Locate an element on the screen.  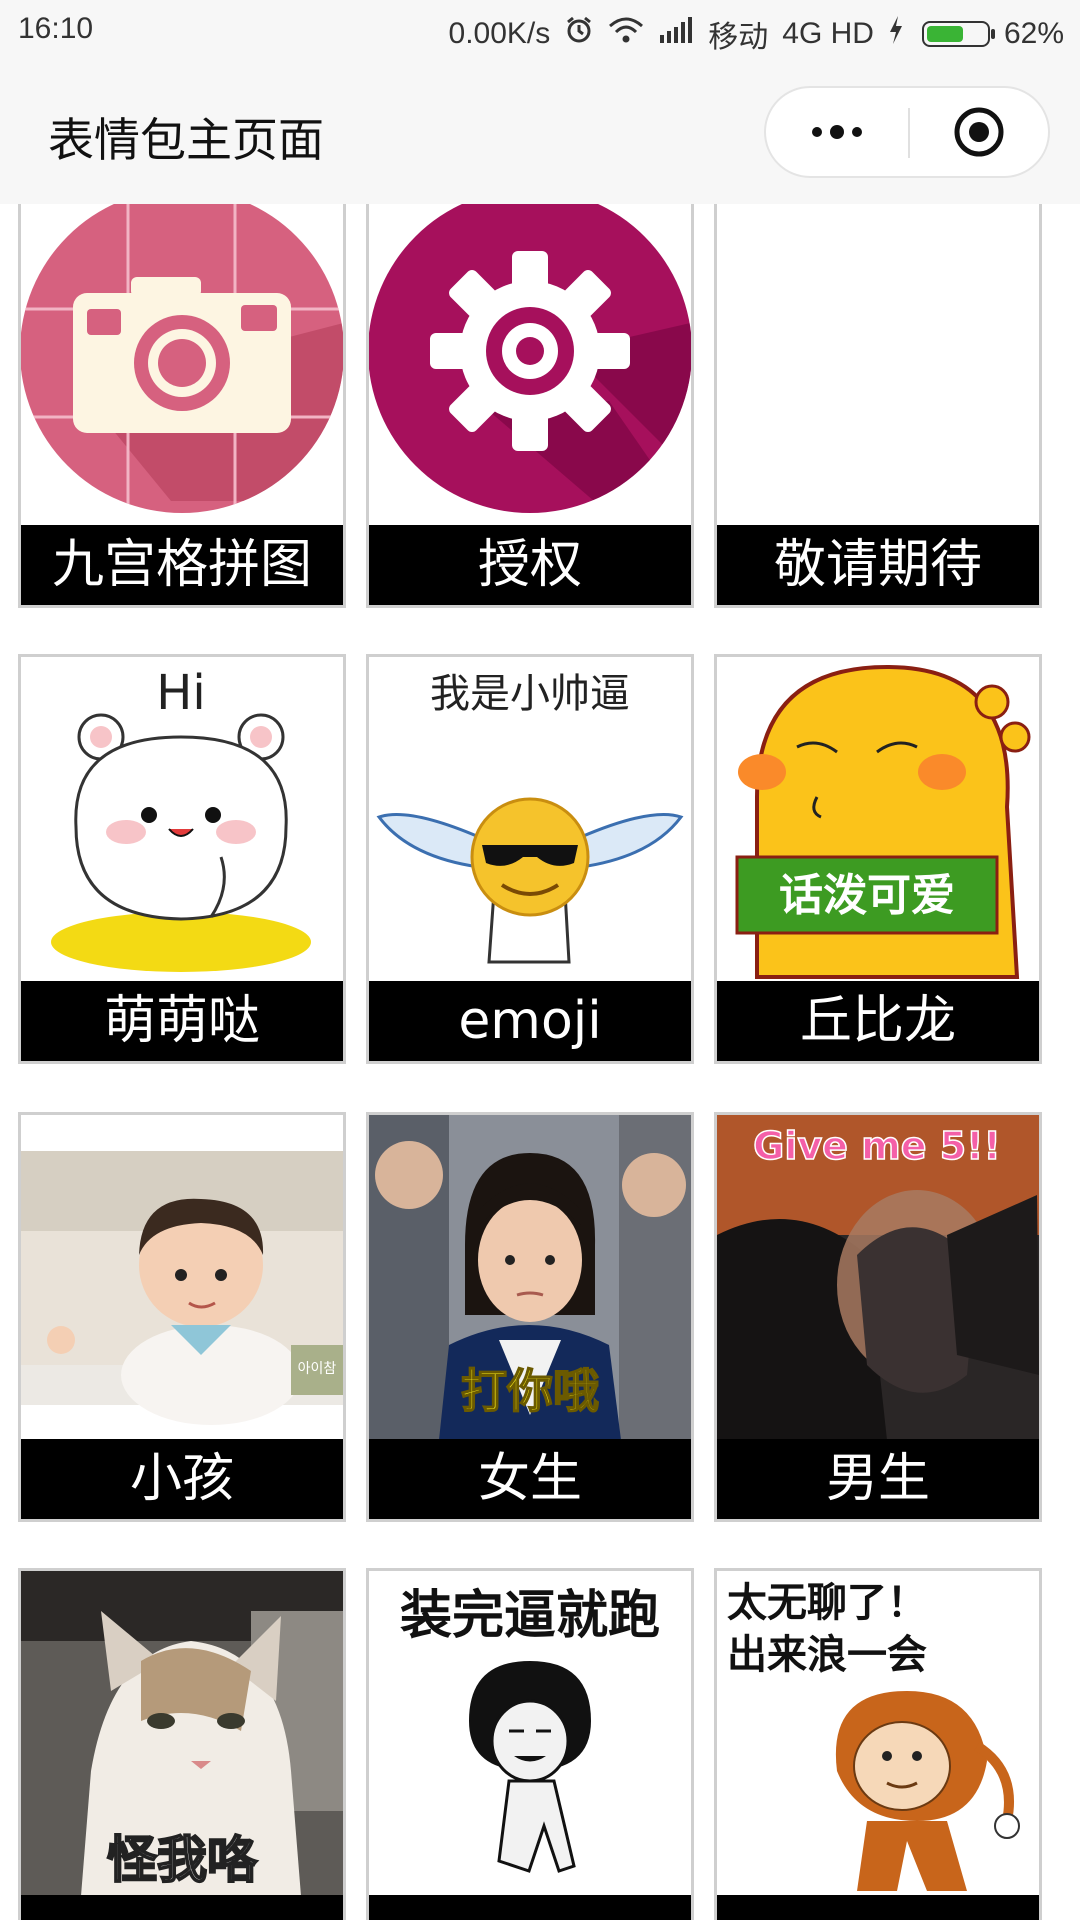
mini-program-capsule is located at coordinates (907, 132).